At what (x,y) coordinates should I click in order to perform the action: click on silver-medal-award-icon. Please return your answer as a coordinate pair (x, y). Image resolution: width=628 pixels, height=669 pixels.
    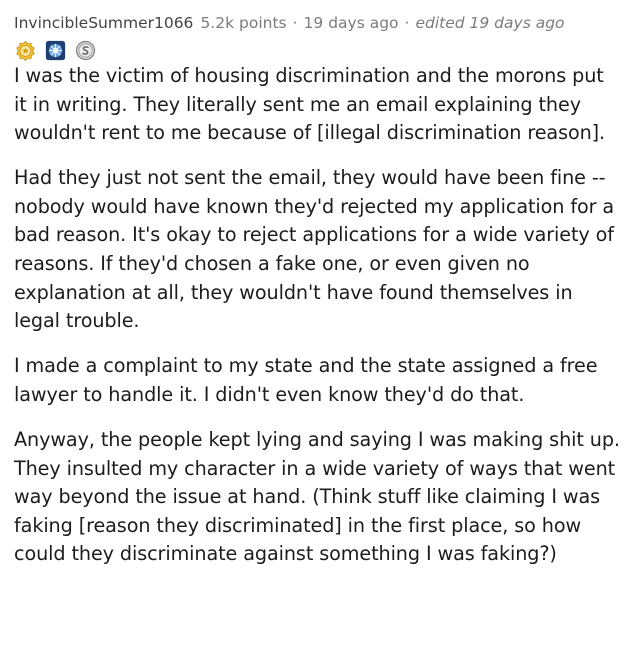
    Looking at the image, I should click on (55, 50).